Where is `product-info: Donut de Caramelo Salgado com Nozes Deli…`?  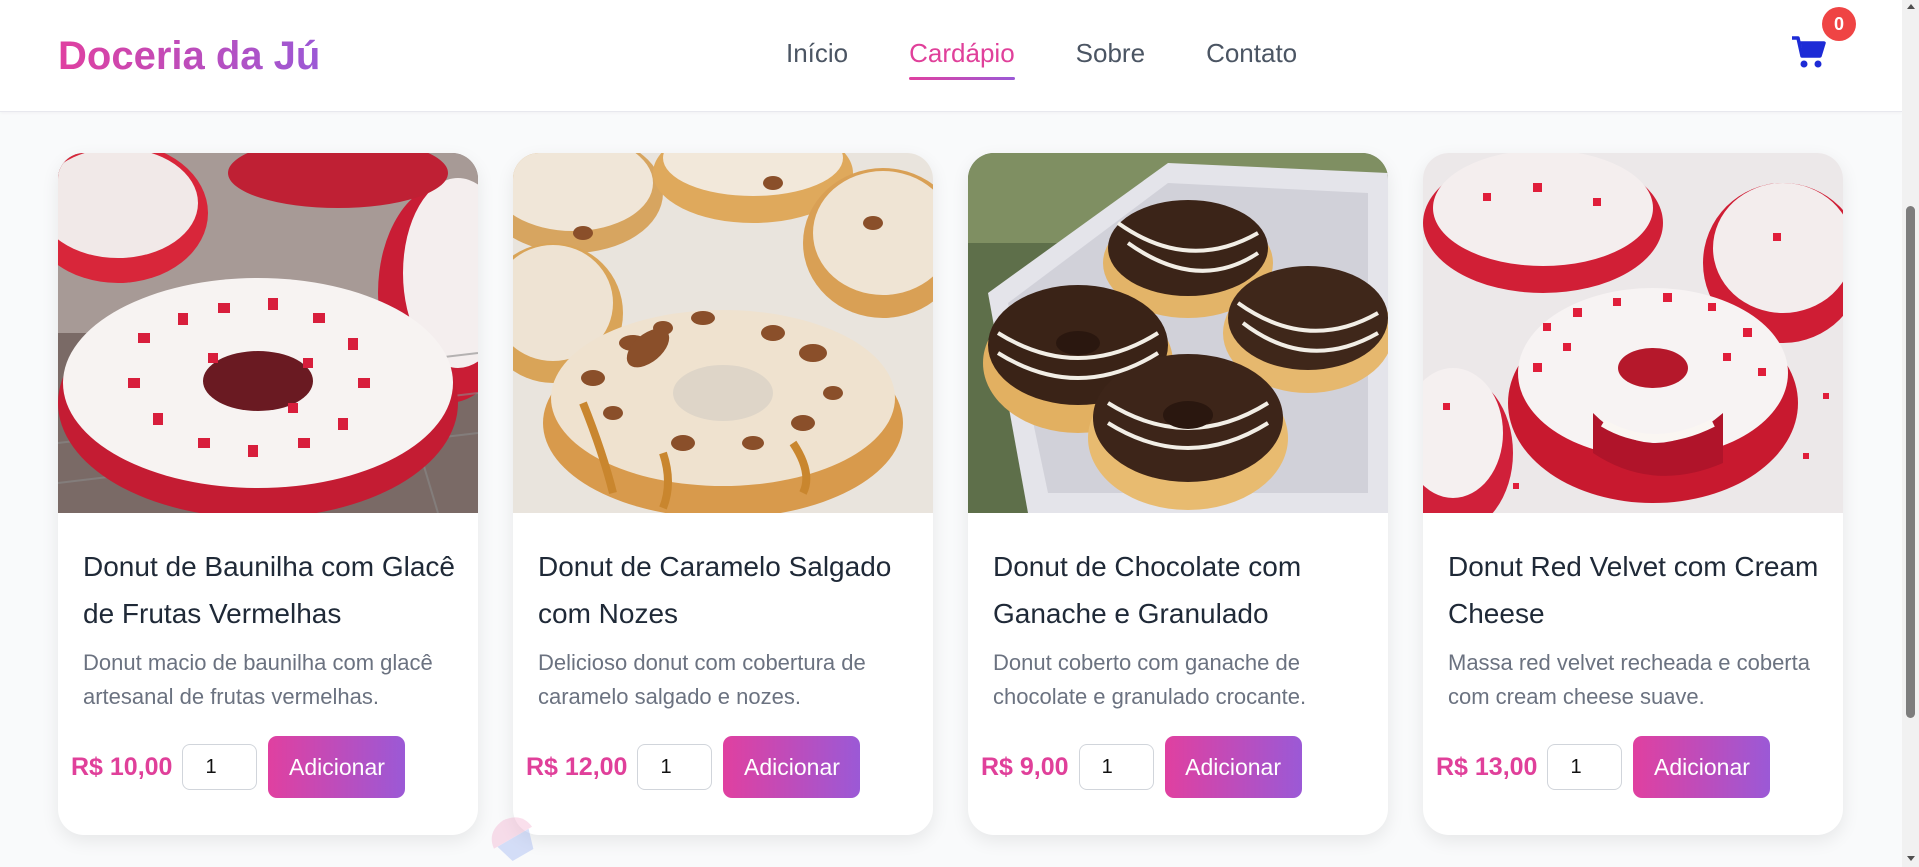
product-info: Donut de Caramelo Salgado com Nozes Deli… is located at coordinates (728, 628).